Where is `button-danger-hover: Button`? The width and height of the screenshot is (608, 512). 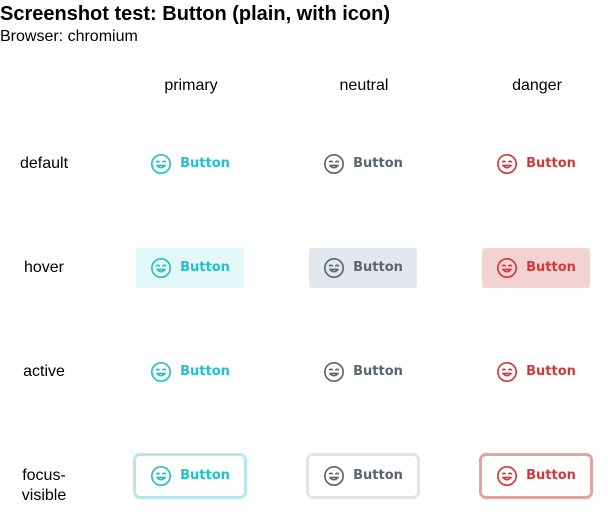
button-danger-hover: Button is located at coordinates (536, 268).